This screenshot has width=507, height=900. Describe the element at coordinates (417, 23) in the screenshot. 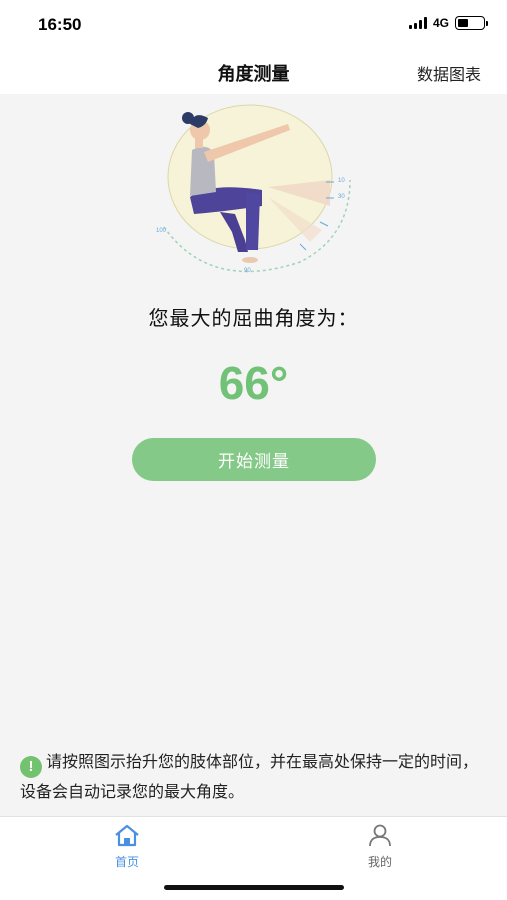

I see `signal-icon` at that location.